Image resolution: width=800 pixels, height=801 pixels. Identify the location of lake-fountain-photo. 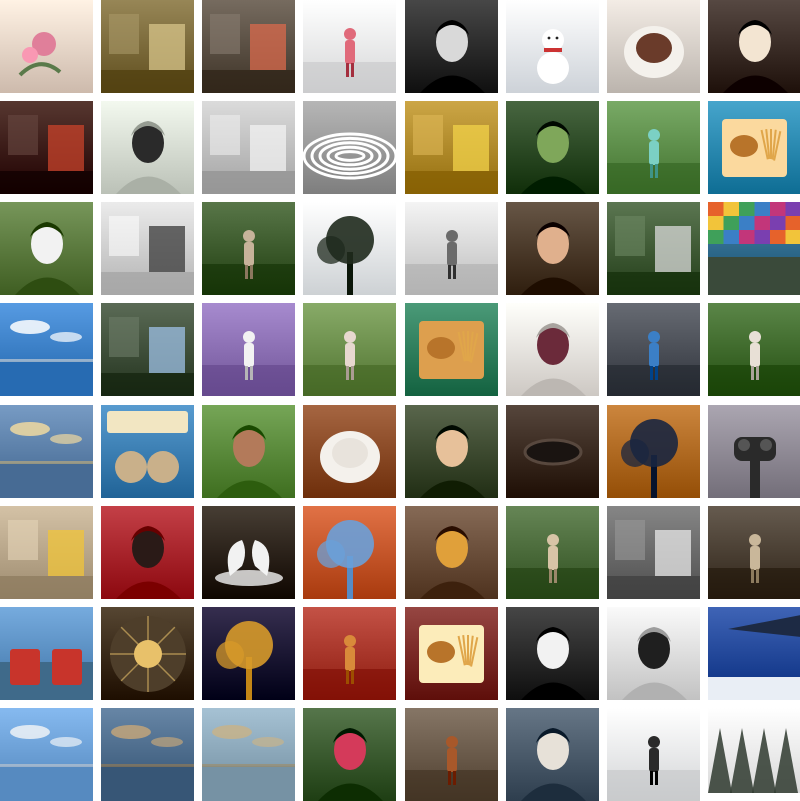
(46, 350).